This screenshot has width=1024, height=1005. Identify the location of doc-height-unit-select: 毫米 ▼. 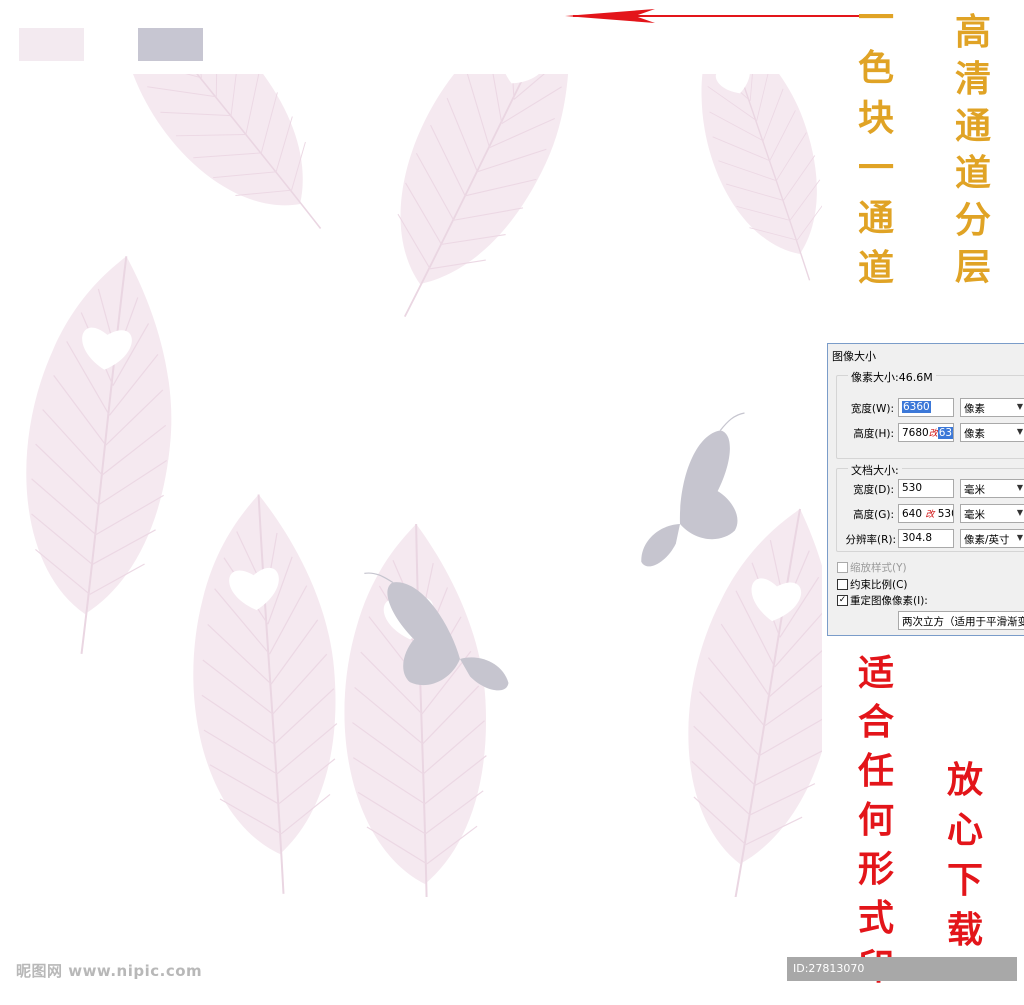
(992, 513).